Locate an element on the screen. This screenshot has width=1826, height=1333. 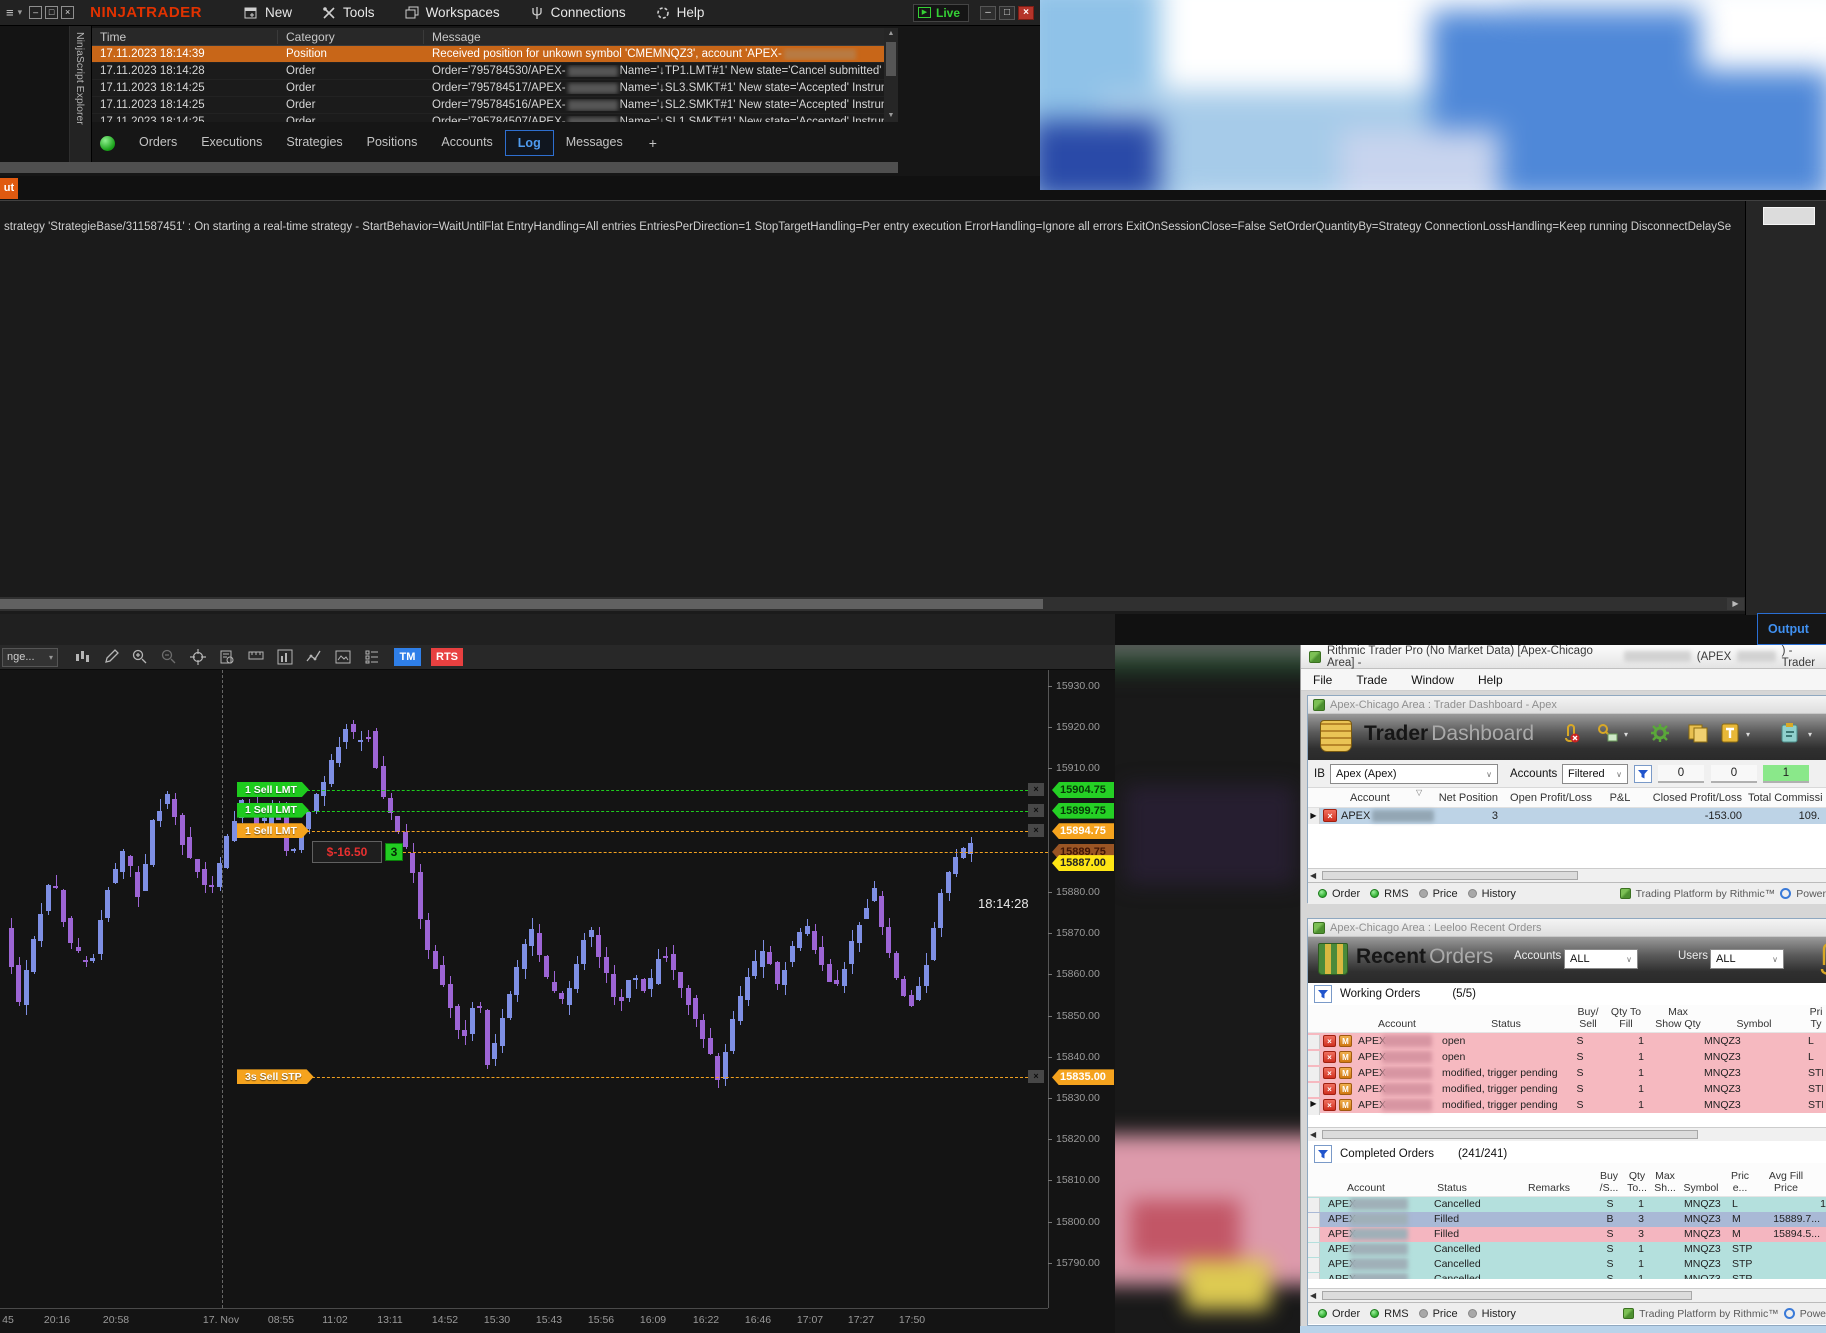
completed-hscrollbar: ◀ is located at coordinates (1567, 1295).